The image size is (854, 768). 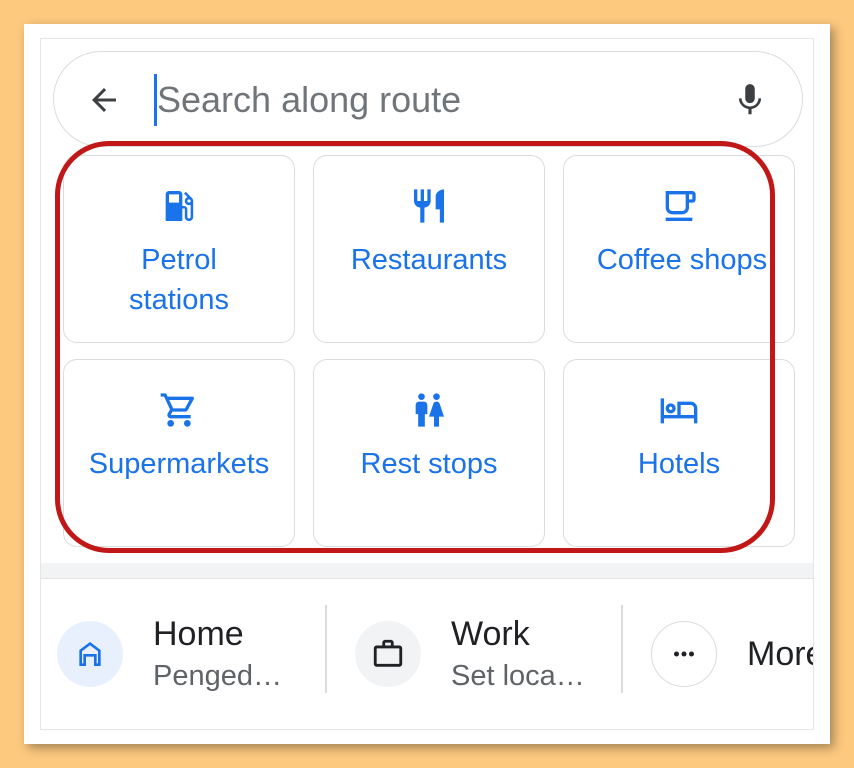 I want to click on coffee-cup-icon, so click(x=679, y=206).